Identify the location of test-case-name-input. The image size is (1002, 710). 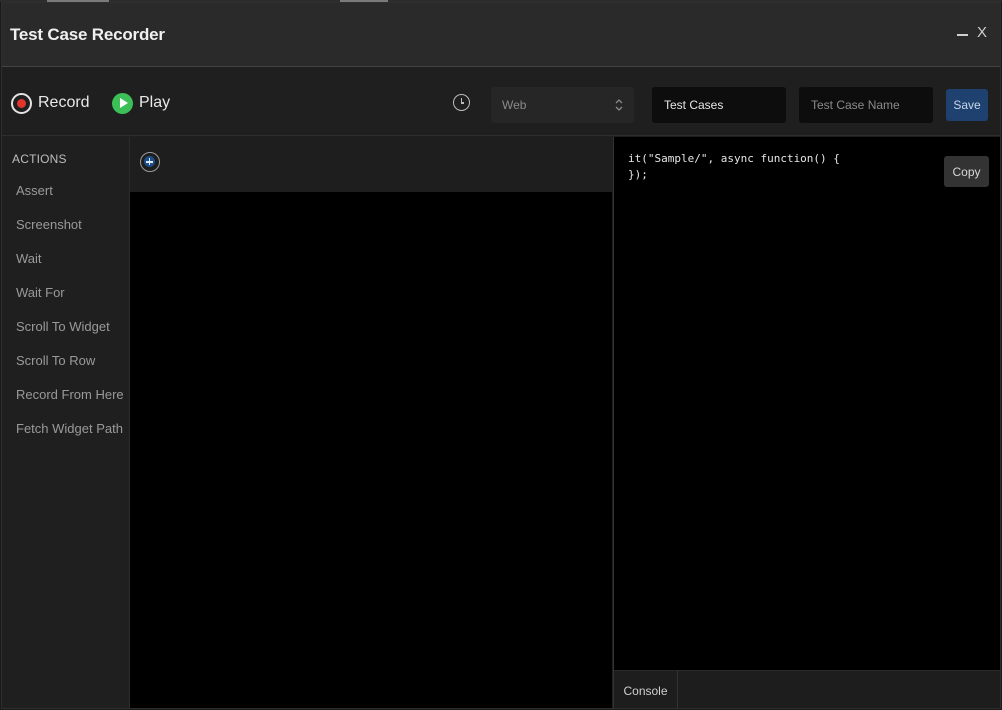
(866, 105).